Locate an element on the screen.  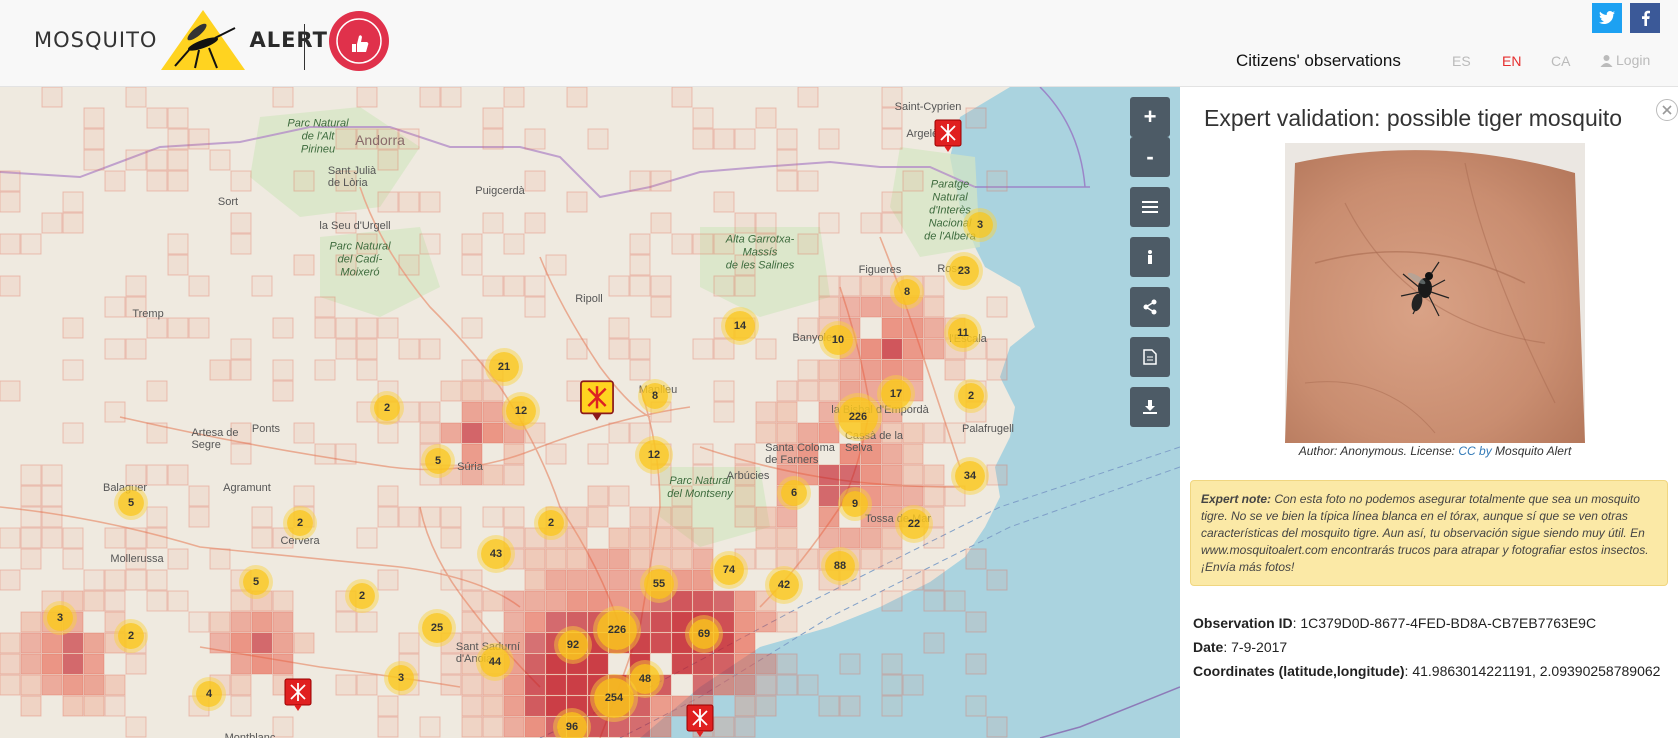
observation-cluster: 11 is located at coordinates (963, 333).